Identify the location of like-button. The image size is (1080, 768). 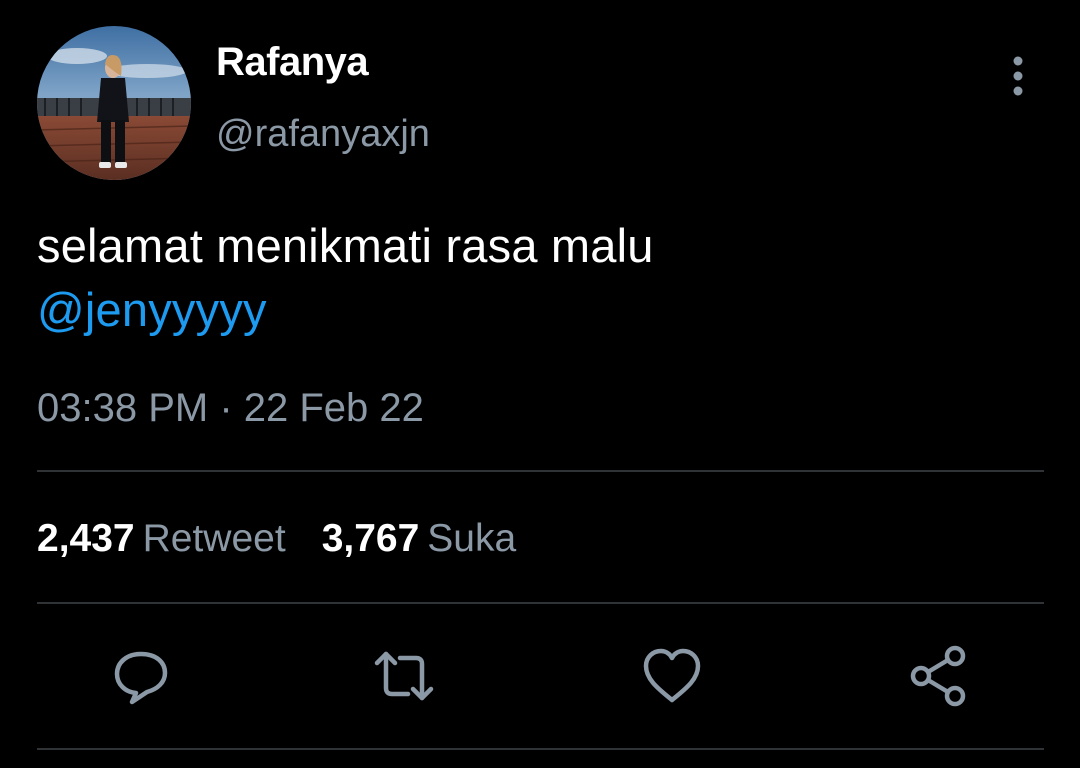
(672, 676).